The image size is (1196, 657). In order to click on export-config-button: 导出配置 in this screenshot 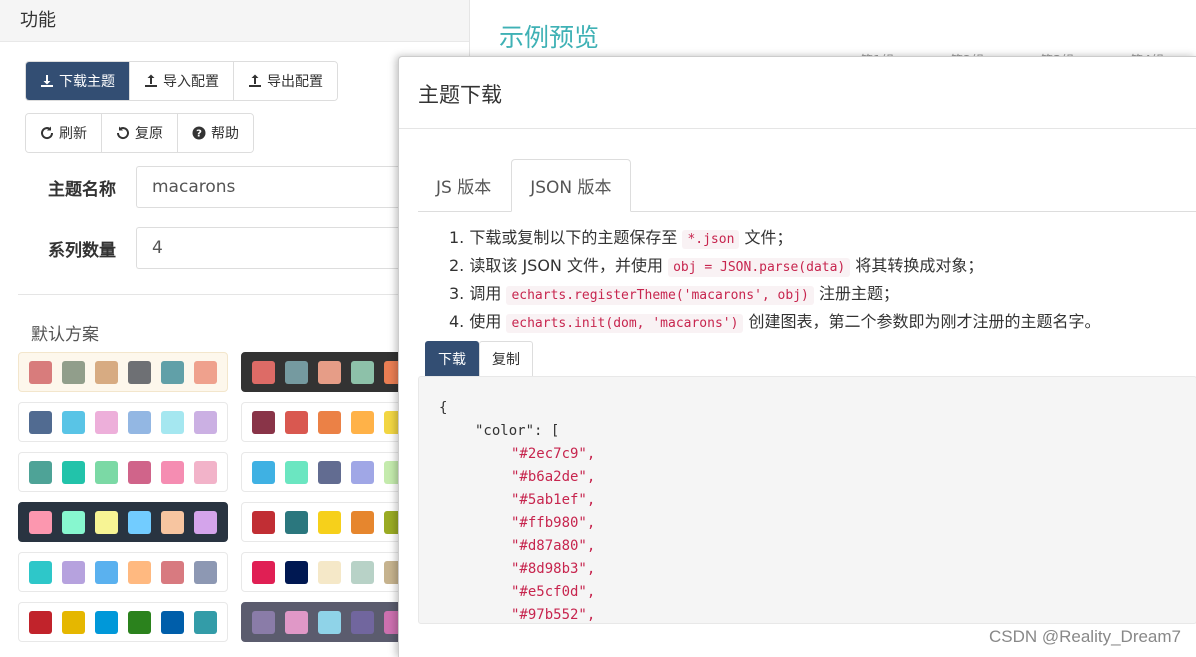, I will do `click(285, 81)`.